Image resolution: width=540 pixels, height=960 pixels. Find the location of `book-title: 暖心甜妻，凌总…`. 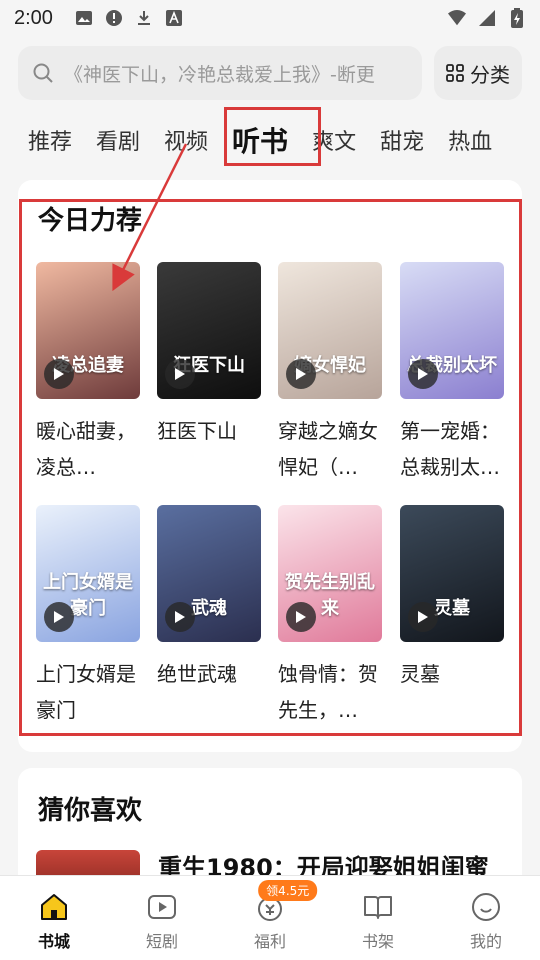

book-title: 暖心甜妻，凌总… is located at coordinates (91, 449).